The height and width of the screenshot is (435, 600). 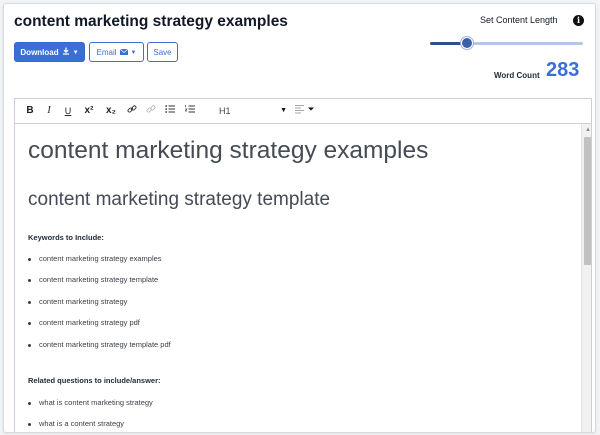 What do you see at coordinates (169, 111) in the screenshot?
I see `bulleted-list-icon` at bounding box center [169, 111].